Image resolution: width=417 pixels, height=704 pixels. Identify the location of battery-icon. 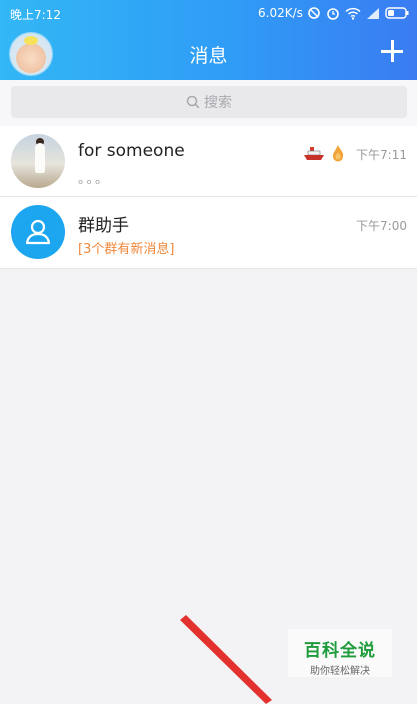
(397, 13).